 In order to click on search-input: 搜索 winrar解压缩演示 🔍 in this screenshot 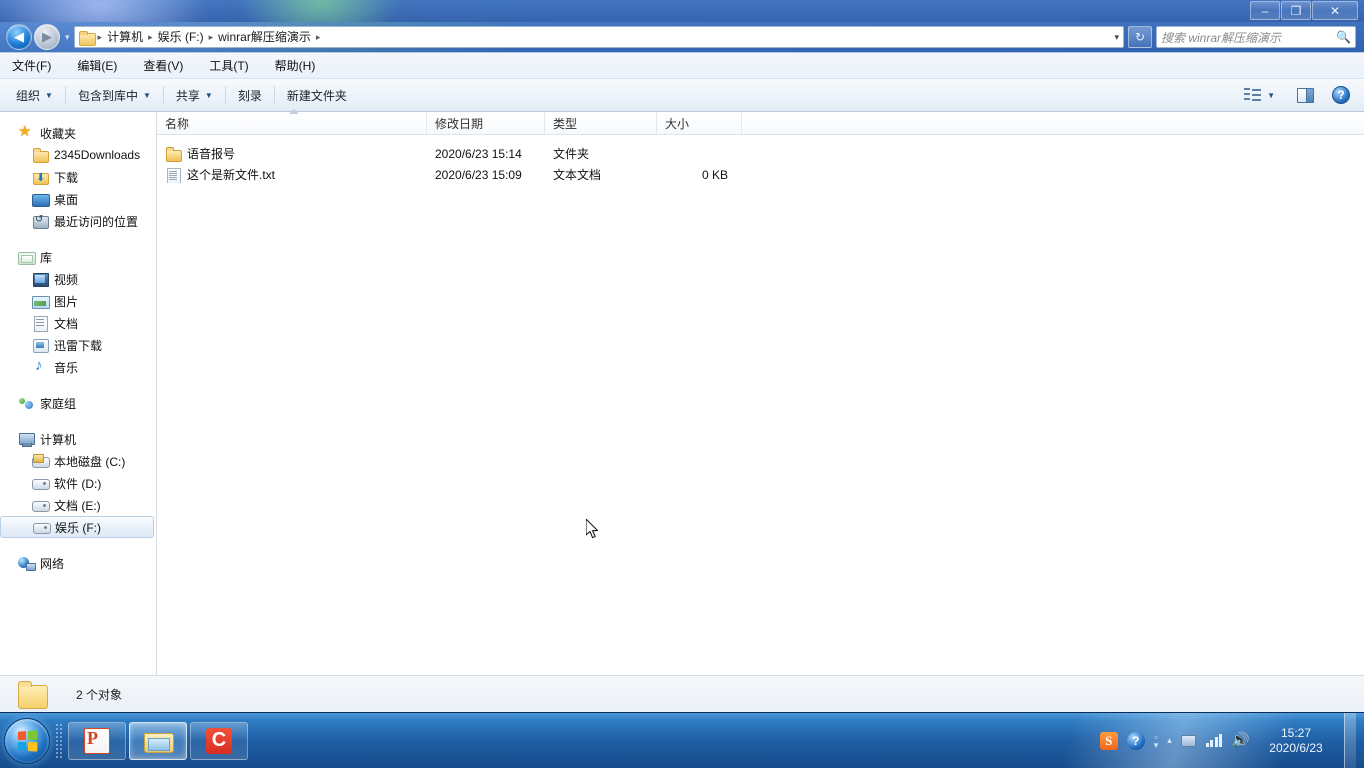, I will do `click(1256, 37)`.